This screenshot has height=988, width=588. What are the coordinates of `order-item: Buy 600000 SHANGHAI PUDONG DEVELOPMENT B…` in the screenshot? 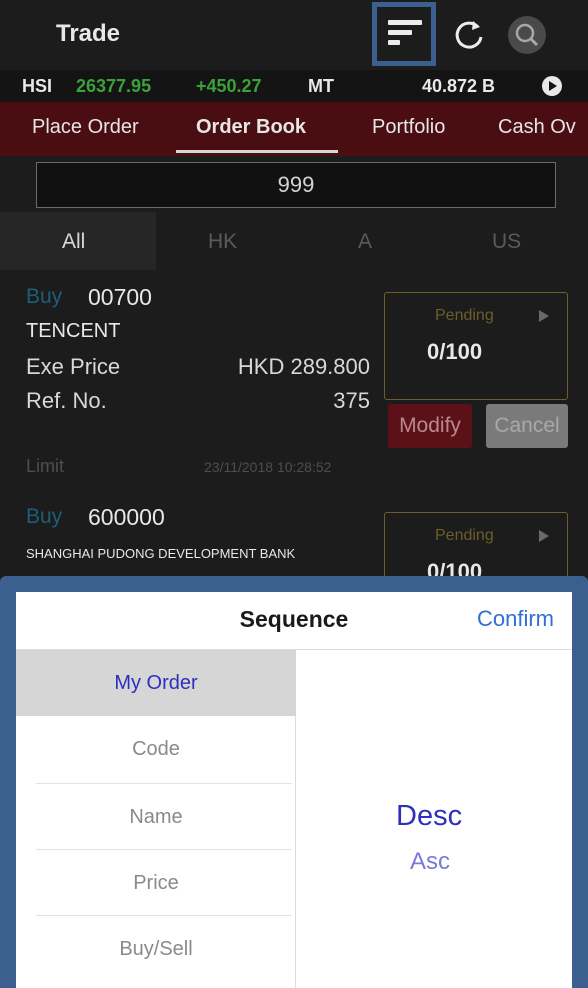 It's located at (294, 561).